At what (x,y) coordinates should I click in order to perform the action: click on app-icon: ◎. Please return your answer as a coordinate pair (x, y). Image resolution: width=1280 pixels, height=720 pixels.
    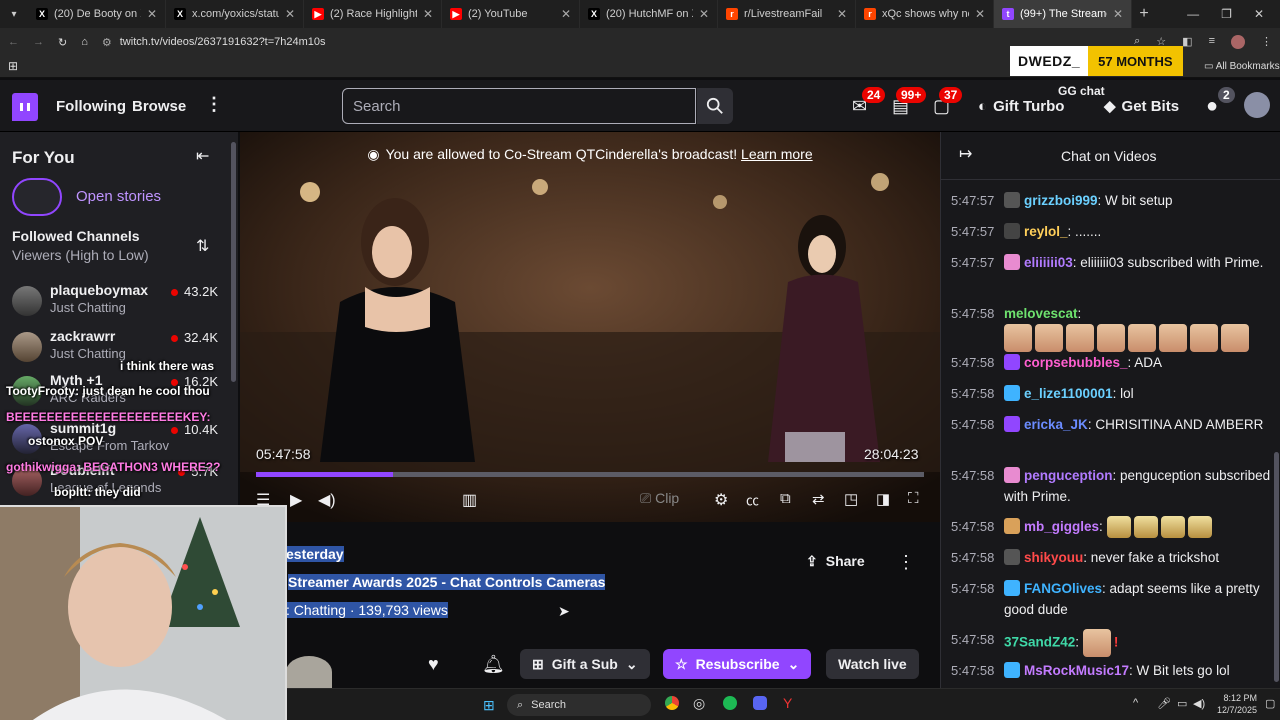
    Looking at the image, I should click on (699, 703).